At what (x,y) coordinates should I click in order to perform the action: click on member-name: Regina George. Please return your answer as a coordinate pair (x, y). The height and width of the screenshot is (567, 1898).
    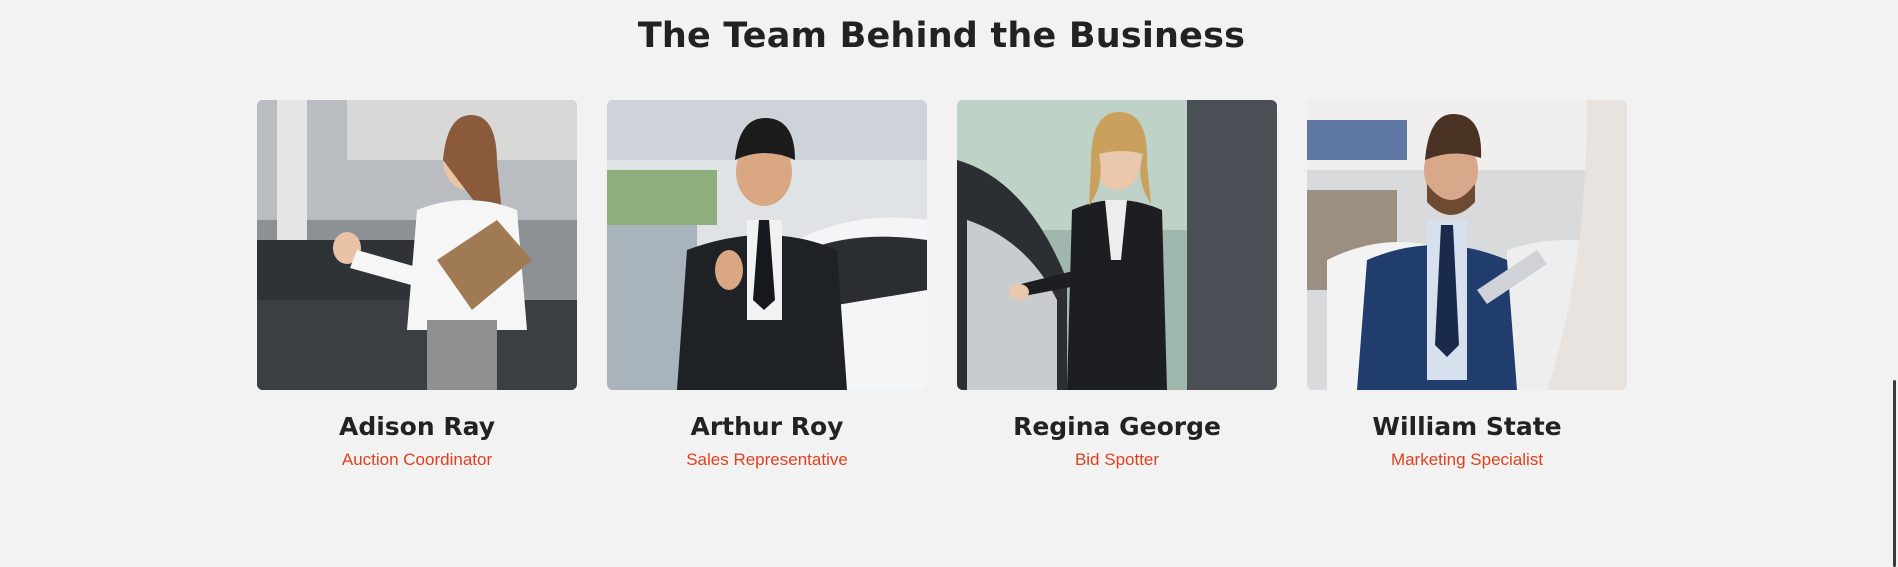
    Looking at the image, I should click on (1117, 426).